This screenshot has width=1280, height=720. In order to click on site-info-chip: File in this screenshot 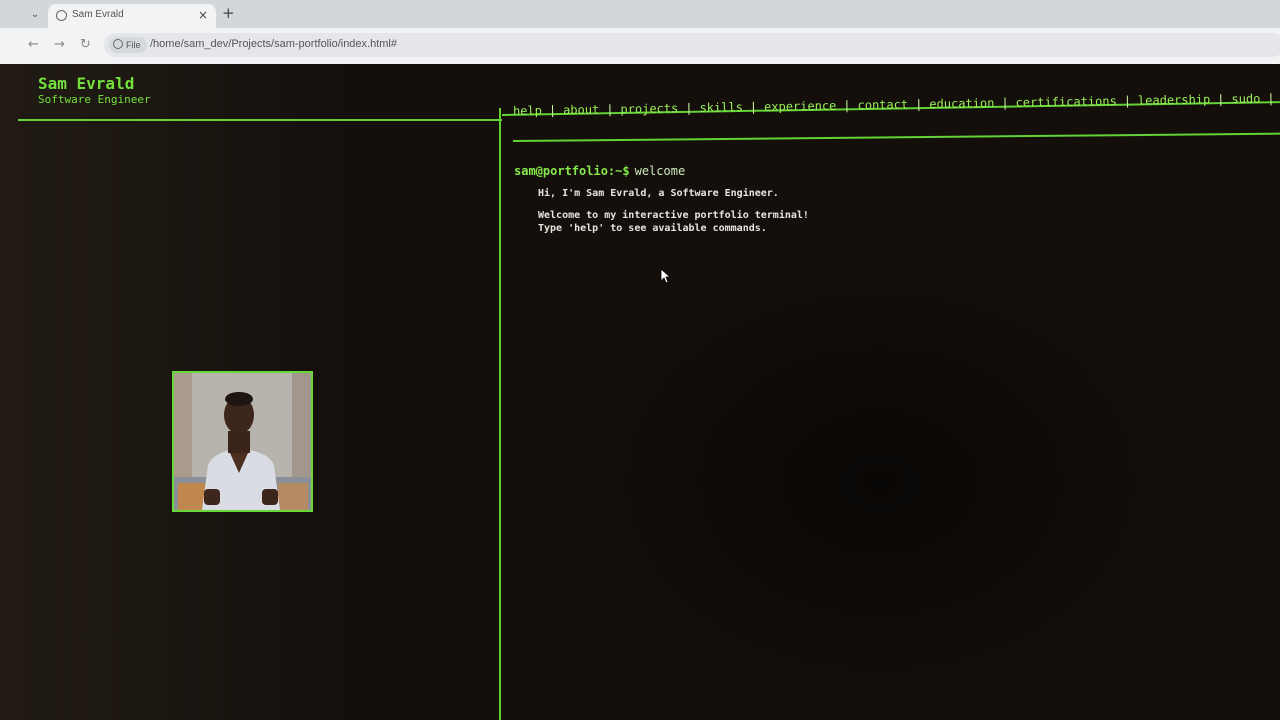, I will do `click(128, 45)`.